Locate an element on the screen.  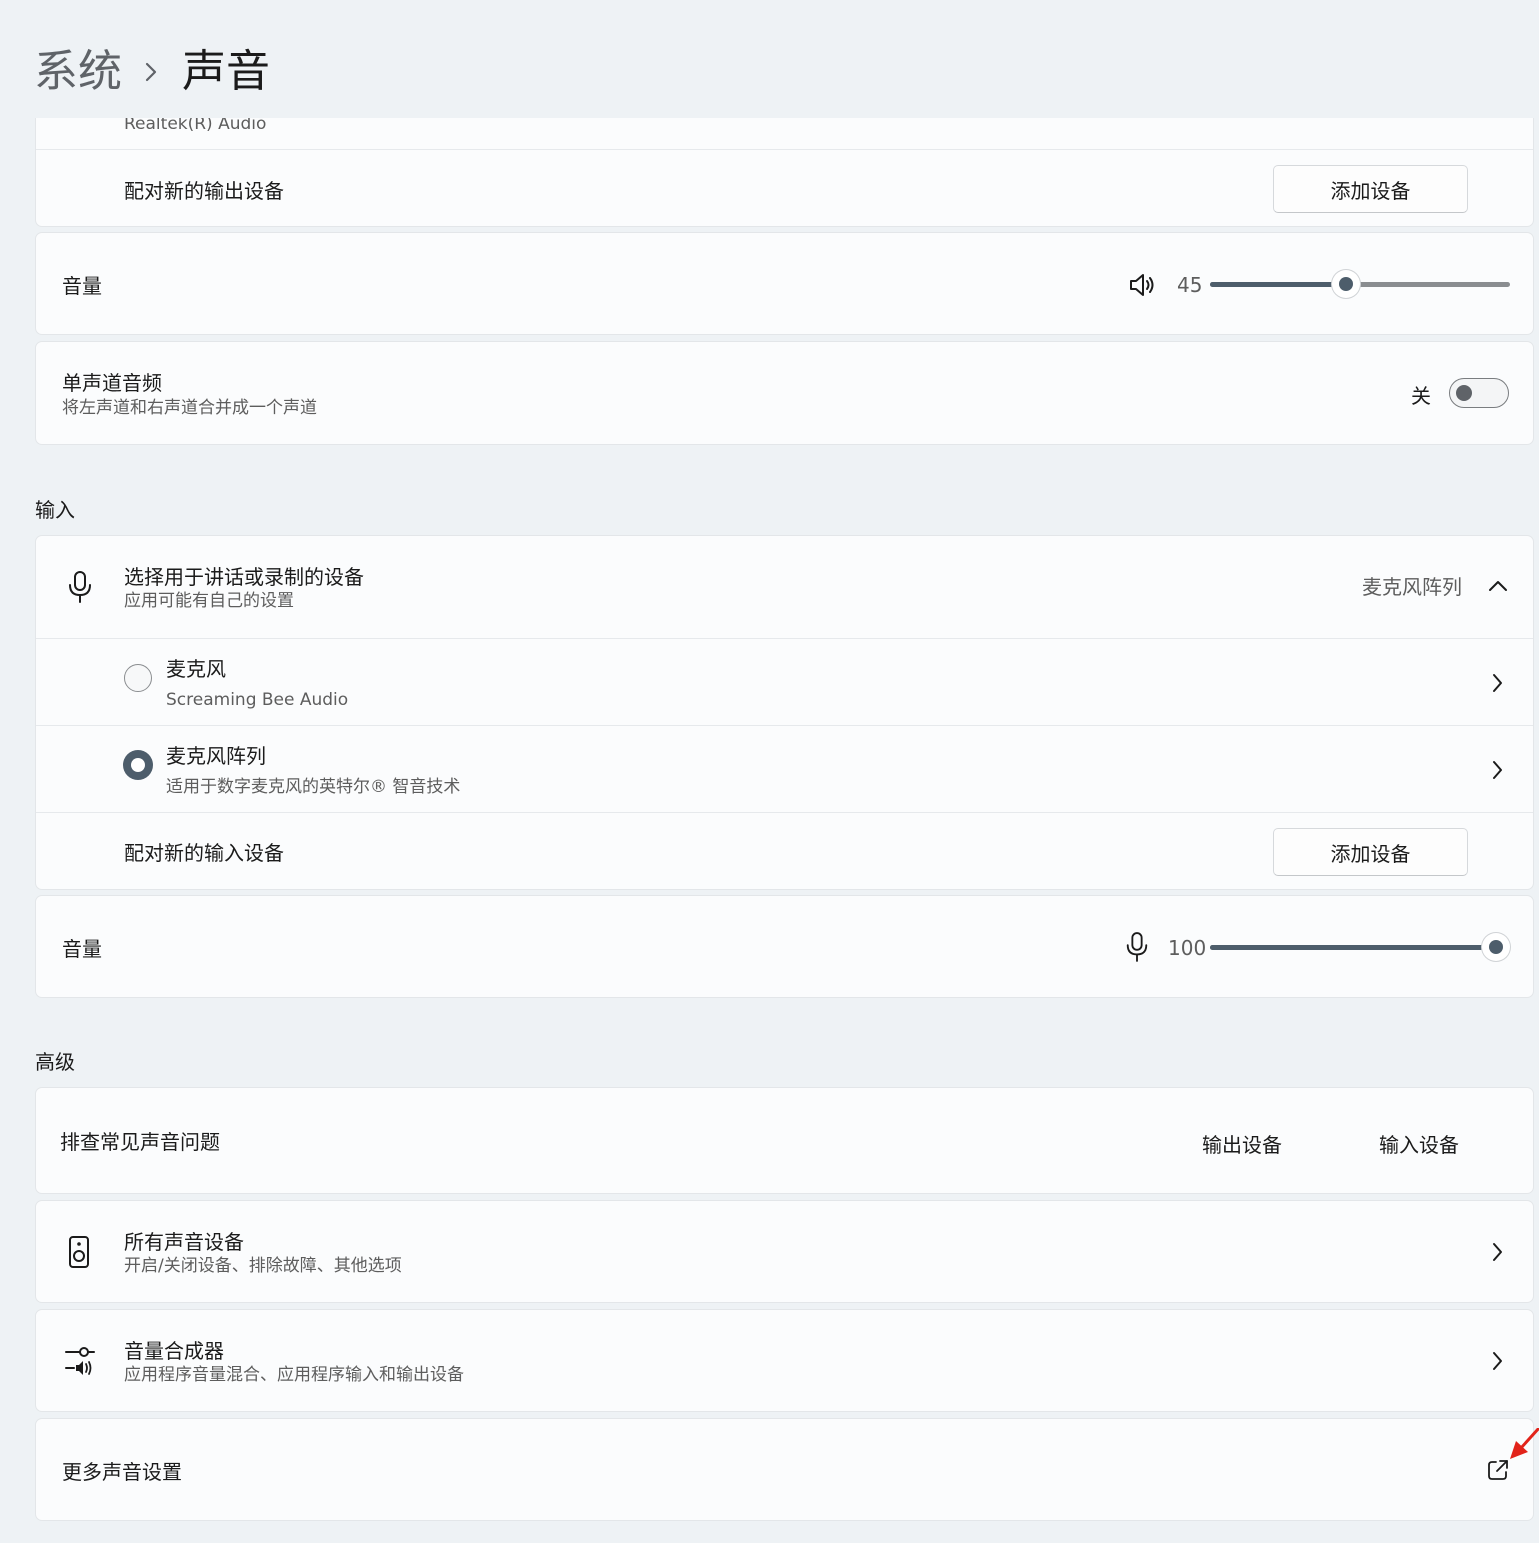
speaker-icon is located at coordinates (1142, 285).